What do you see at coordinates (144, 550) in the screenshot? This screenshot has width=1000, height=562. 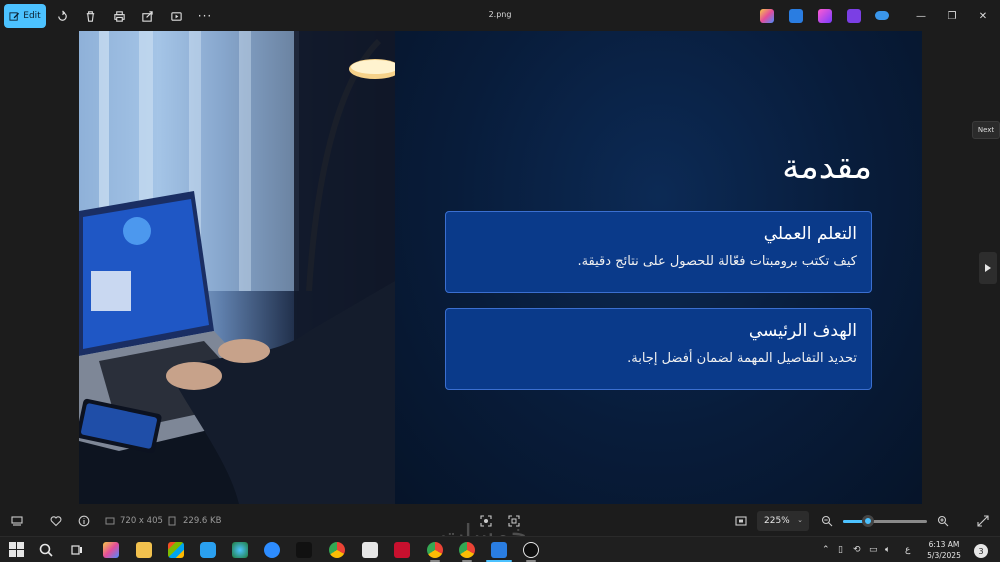 I see `file-explorer-icon` at bounding box center [144, 550].